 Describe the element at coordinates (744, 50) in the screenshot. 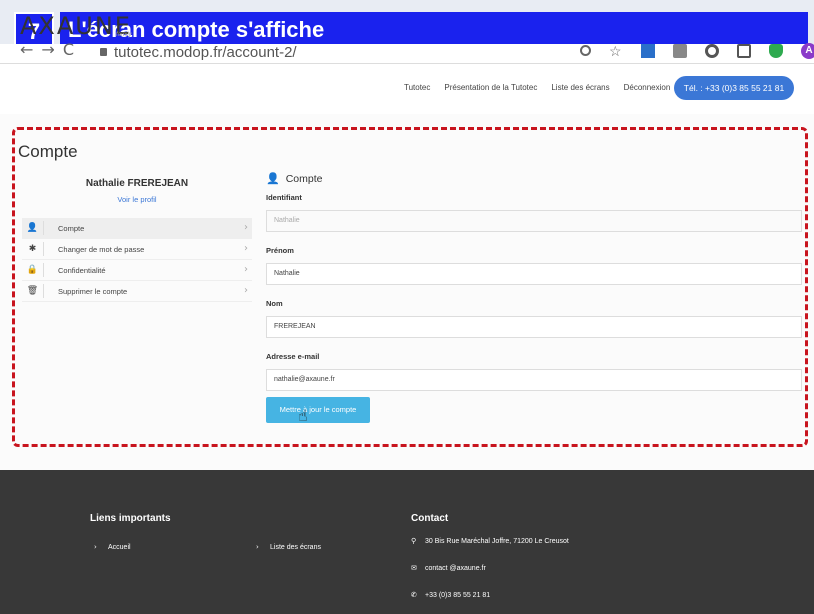

I see `cast-icon` at that location.